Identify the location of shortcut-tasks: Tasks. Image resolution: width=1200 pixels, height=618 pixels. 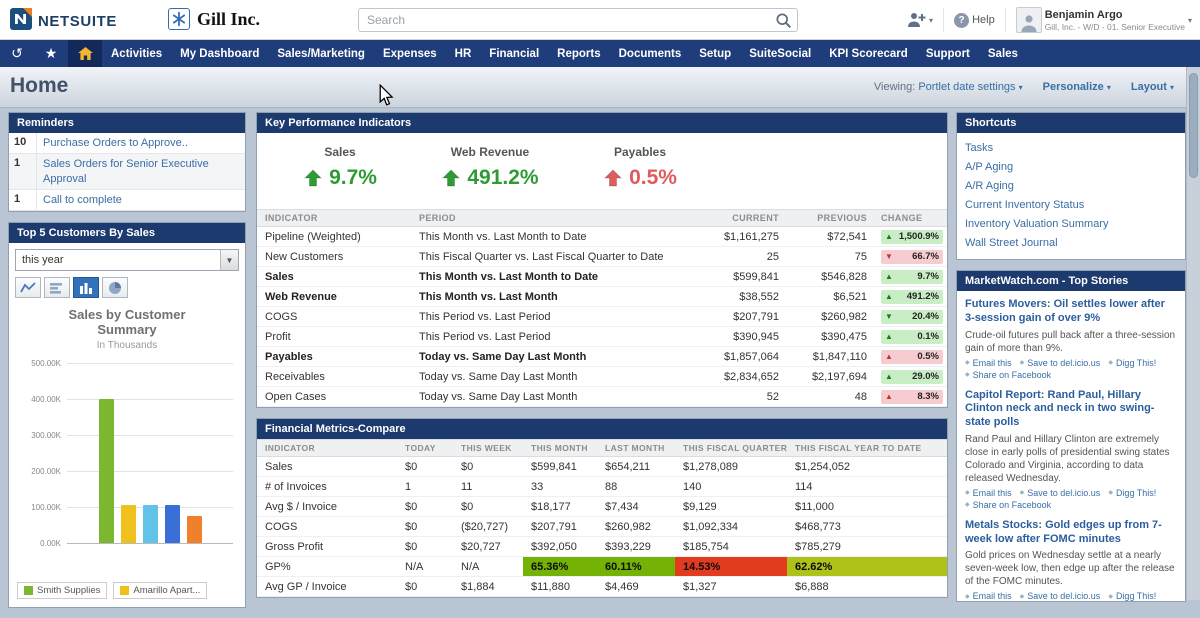
(1071, 148).